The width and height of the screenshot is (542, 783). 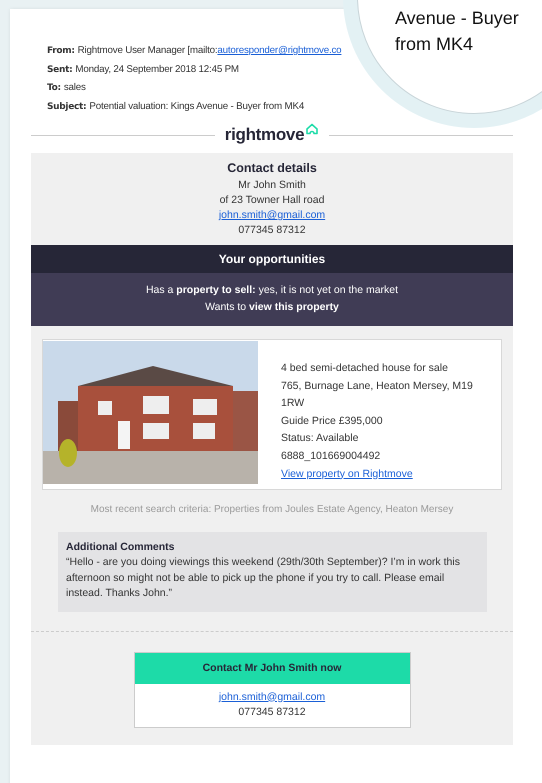 What do you see at coordinates (272, 290) in the screenshot?
I see `opportunity-text: Has a property to sell: yes, it is not yet on the market` at bounding box center [272, 290].